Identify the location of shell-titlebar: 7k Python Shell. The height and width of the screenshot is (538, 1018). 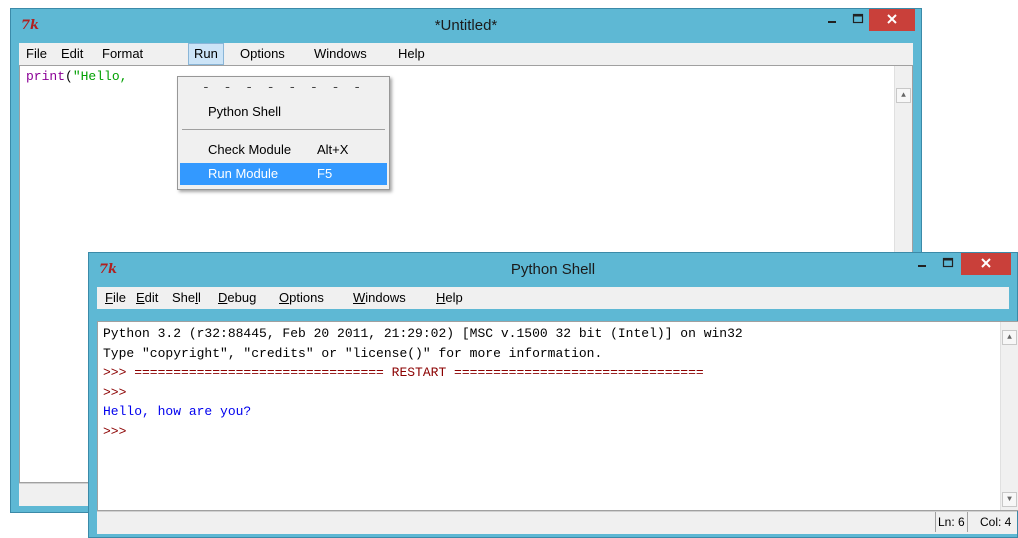
(553, 270).